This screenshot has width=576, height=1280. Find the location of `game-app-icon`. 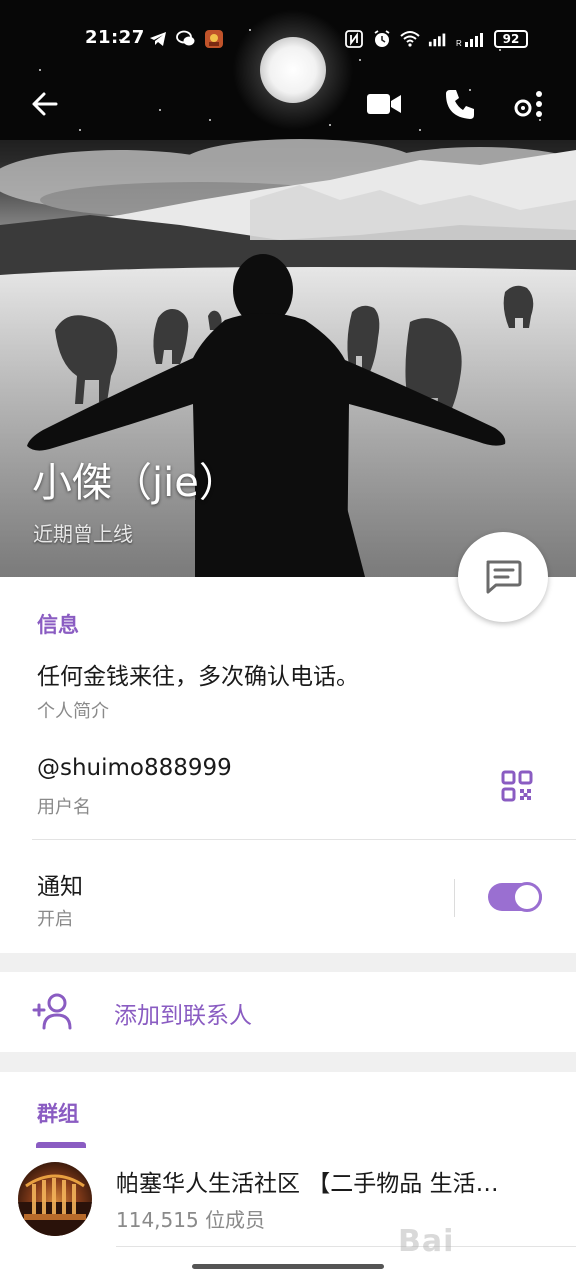

game-app-icon is located at coordinates (214, 39).